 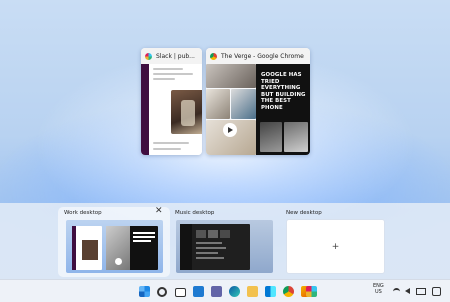 I want to click on store-icon, so click(x=270, y=291).